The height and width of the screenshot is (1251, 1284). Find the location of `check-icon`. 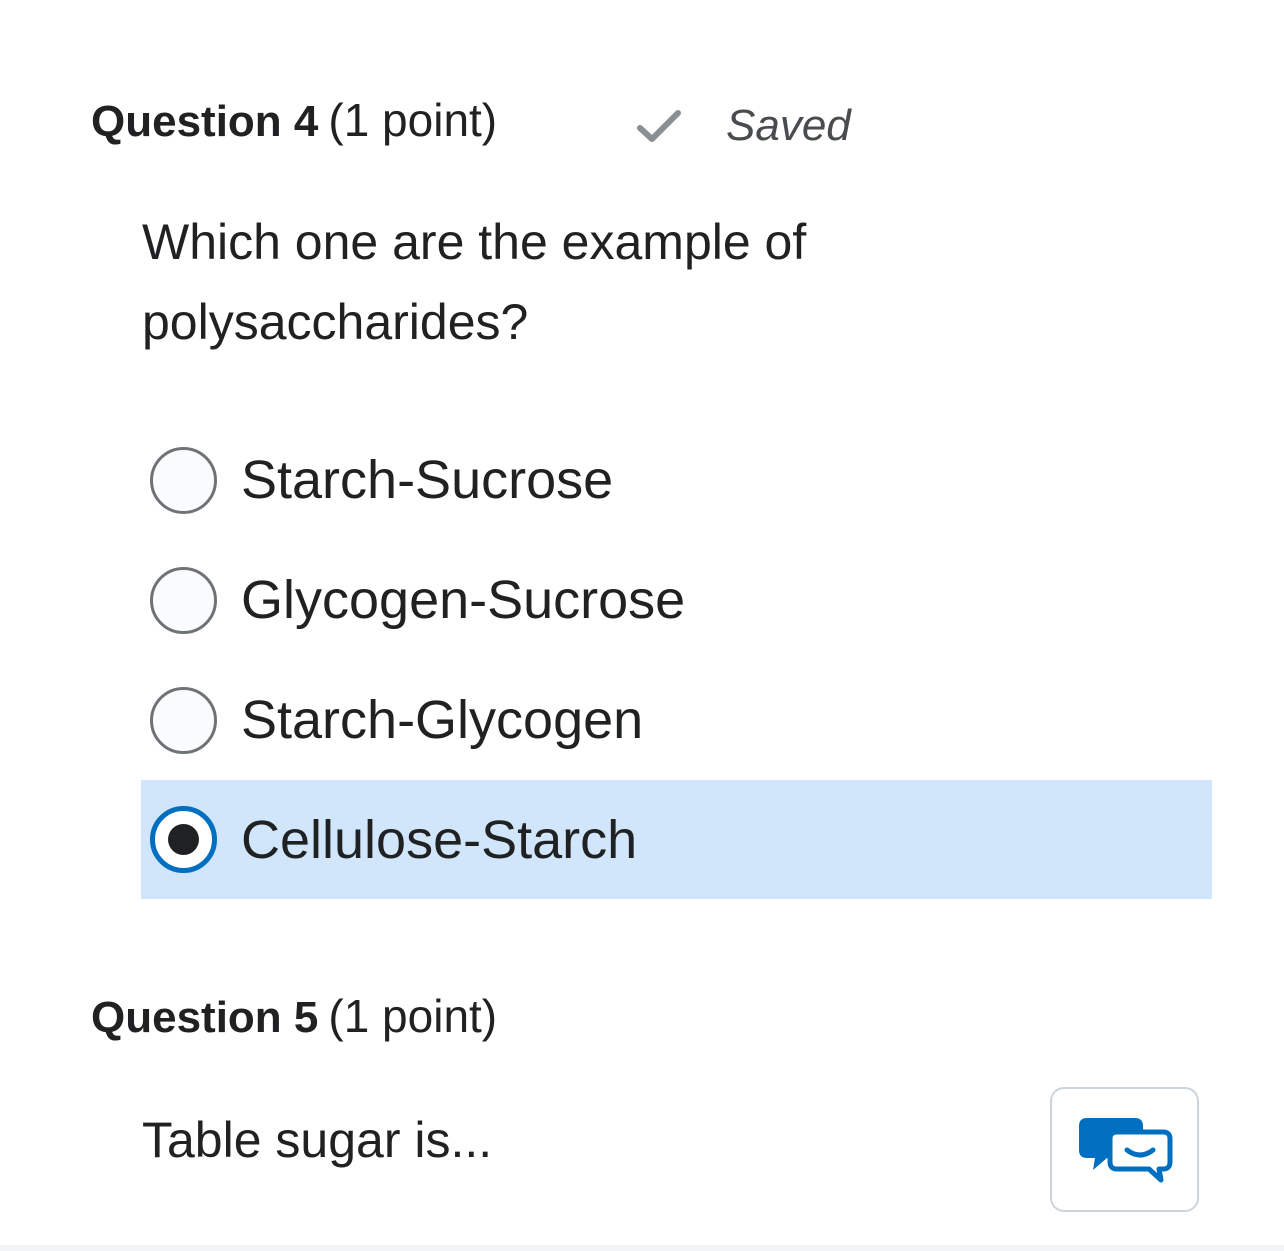

check-icon is located at coordinates (659, 126).